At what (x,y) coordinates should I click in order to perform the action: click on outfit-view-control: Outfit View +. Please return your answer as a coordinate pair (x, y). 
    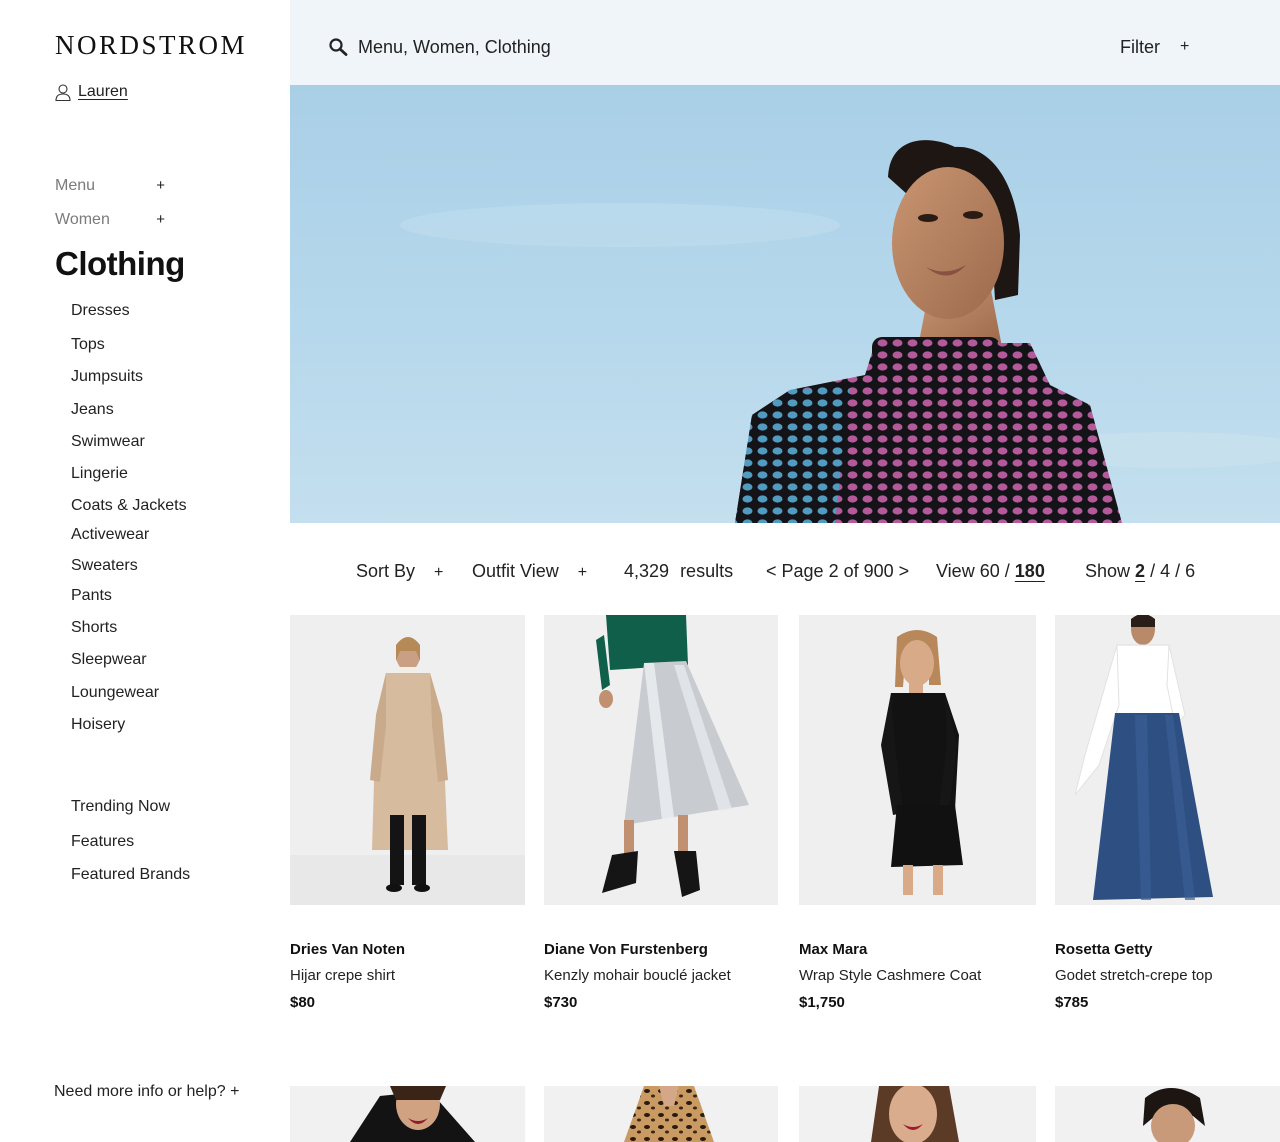
    Looking at the image, I should click on (529, 571).